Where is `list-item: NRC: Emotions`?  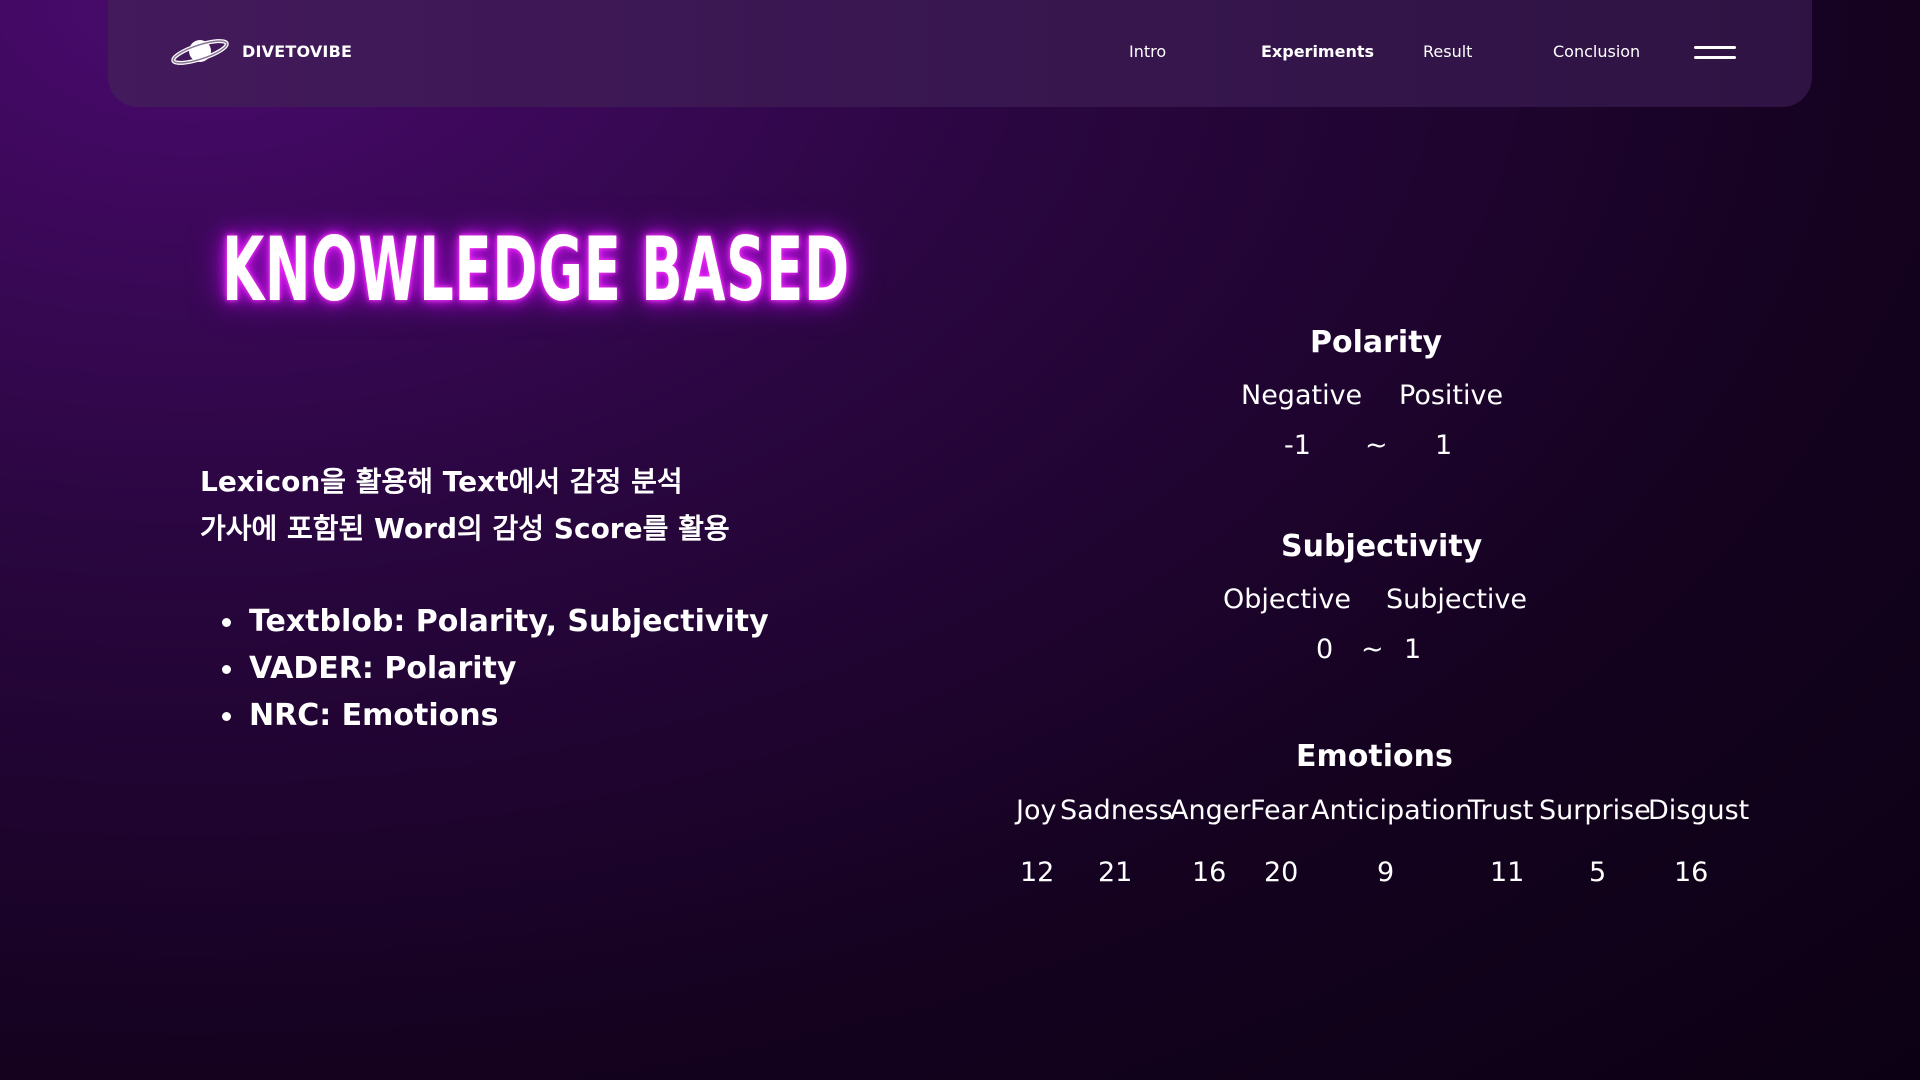 list-item: NRC: Emotions is located at coordinates (494, 715).